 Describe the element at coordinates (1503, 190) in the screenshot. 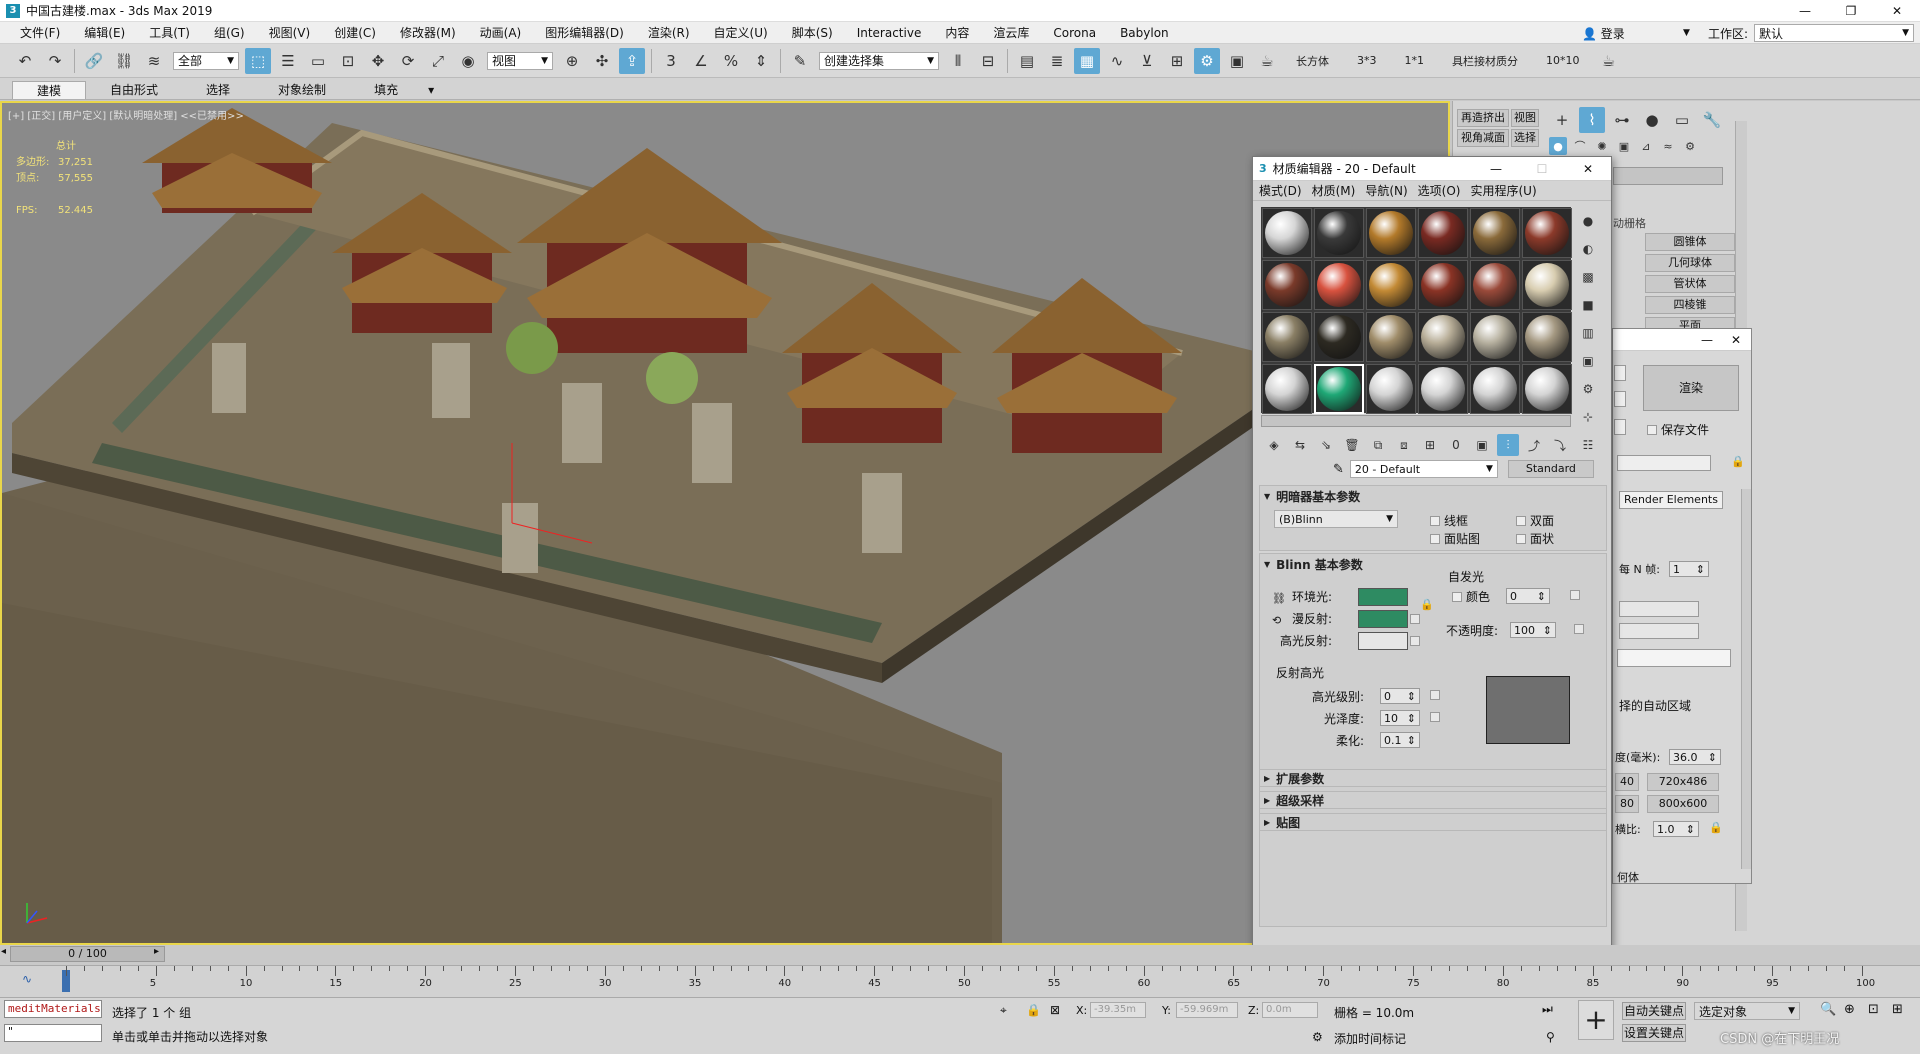

I see `menu-utilities: 实用程序(U)` at that location.